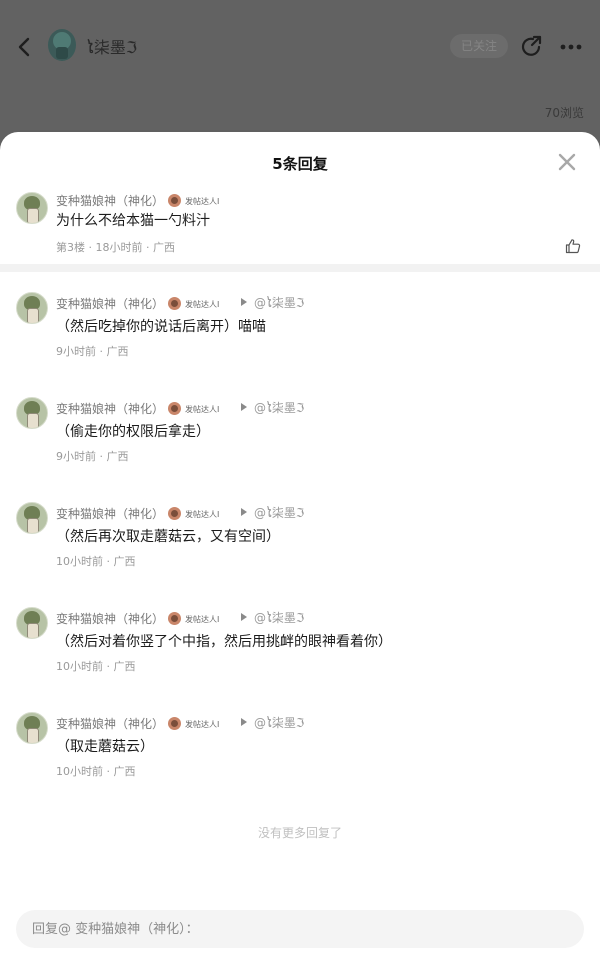 Image resolution: width=600 pixels, height=960 pixels. Describe the element at coordinates (532, 46) in the screenshot. I see `share-icon` at that location.